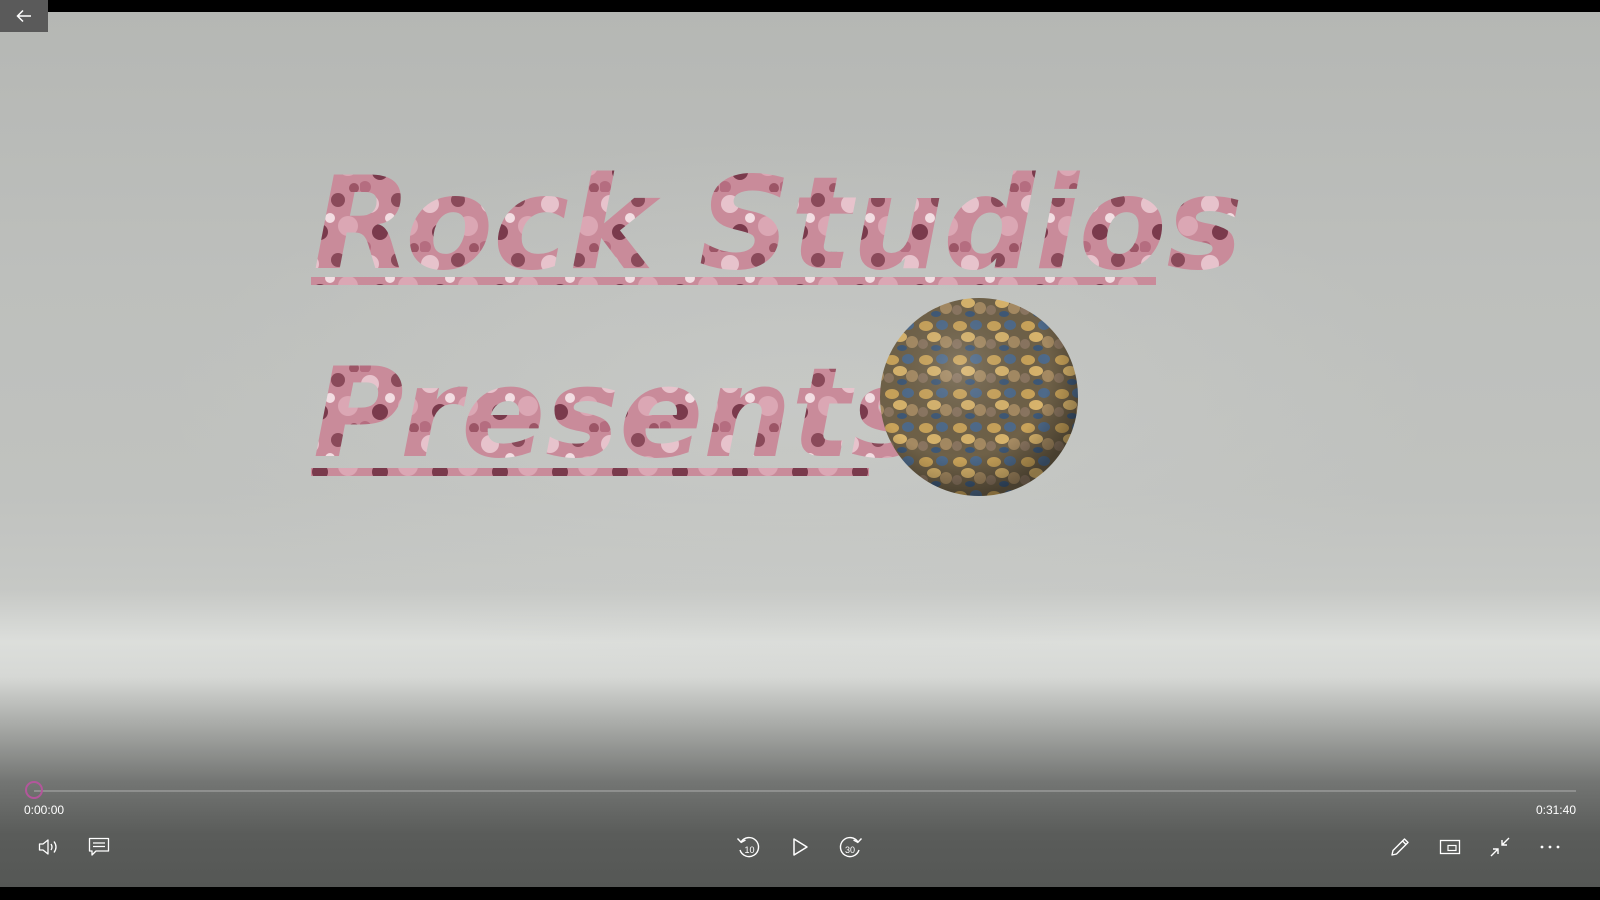 Image resolution: width=1600 pixels, height=900 pixels. I want to click on volume-button, so click(49, 847).